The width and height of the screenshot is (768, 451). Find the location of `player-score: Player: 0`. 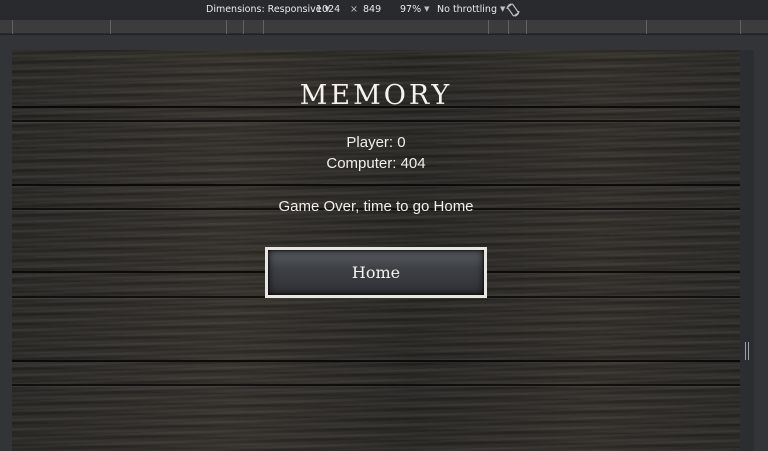

player-score: Player: 0 is located at coordinates (376, 142).